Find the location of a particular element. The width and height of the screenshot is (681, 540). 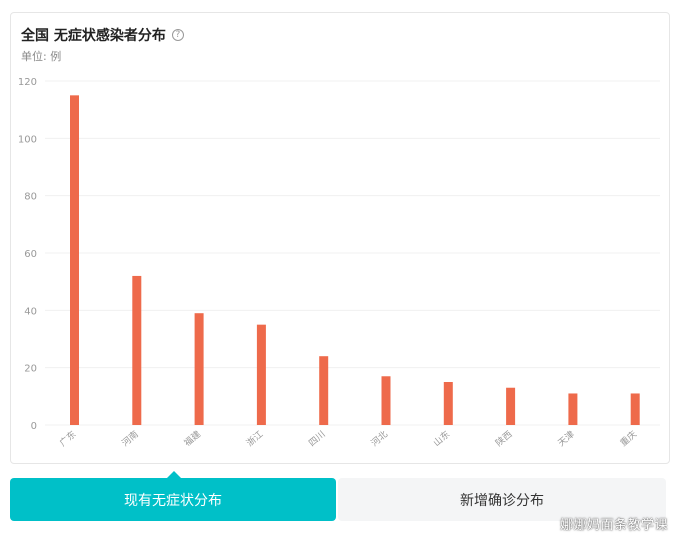

x-tick-label: 福建 is located at coordinates (193, 438).